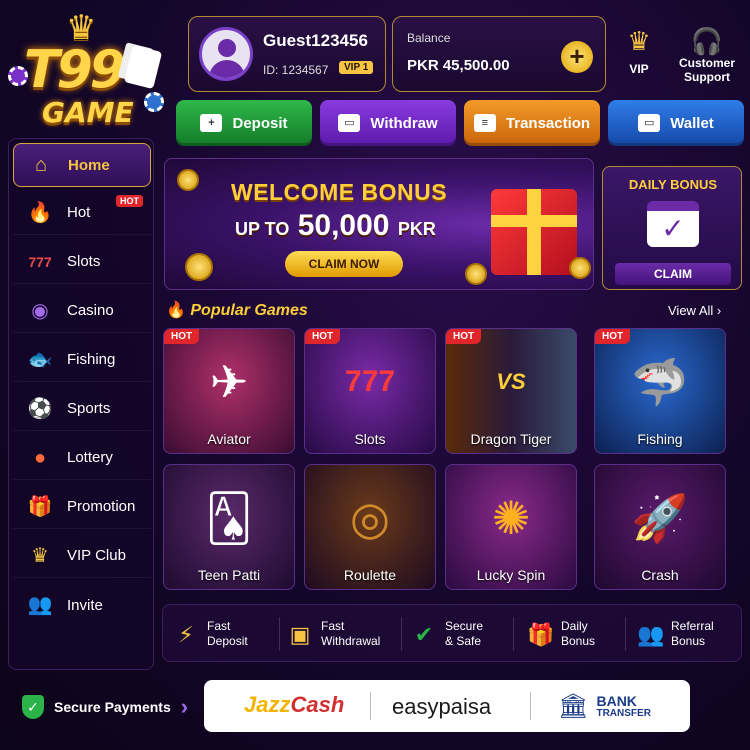  Describe the element at coordinates (660, 439) in the screenshot. I see `game-title: Fishing` at that location.